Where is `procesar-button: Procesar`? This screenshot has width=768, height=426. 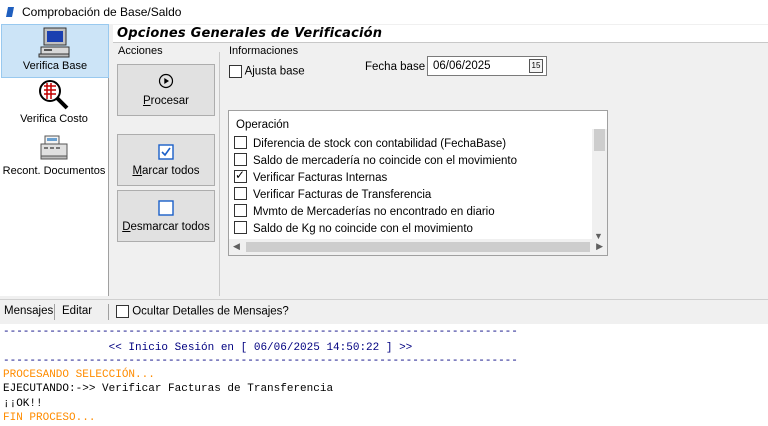
procesar-button: Procesar is located at coordinates (166, 90).